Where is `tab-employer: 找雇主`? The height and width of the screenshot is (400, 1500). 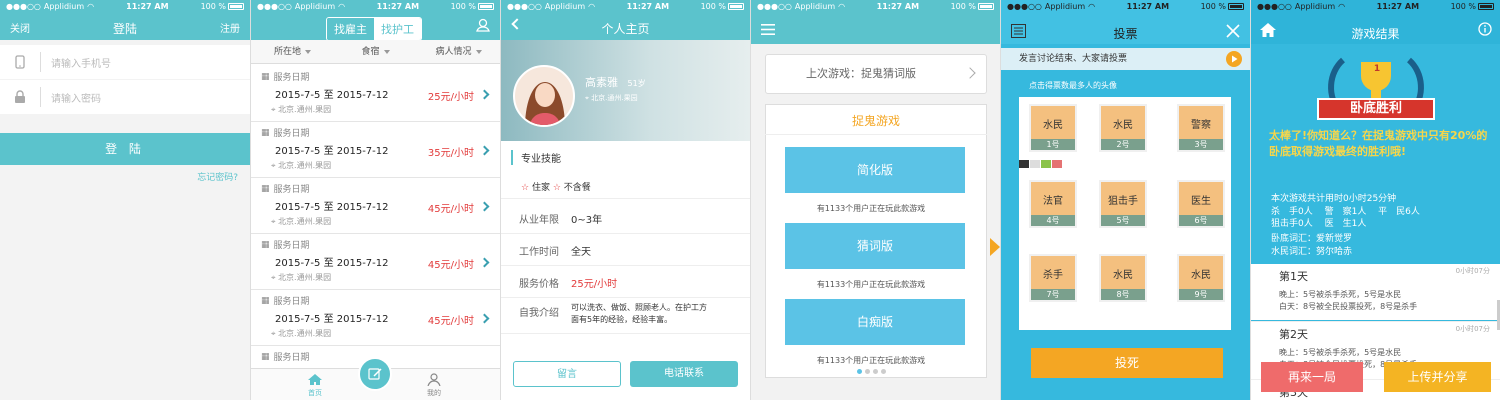
tab-employer: 找雇主 is located at coordinates (350, 29).